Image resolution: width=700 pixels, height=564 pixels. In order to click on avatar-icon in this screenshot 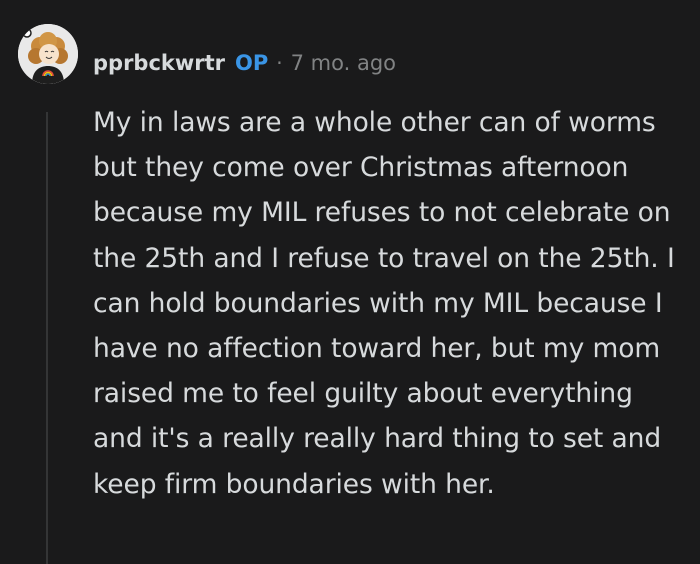, I will do `click(48, 54)`.